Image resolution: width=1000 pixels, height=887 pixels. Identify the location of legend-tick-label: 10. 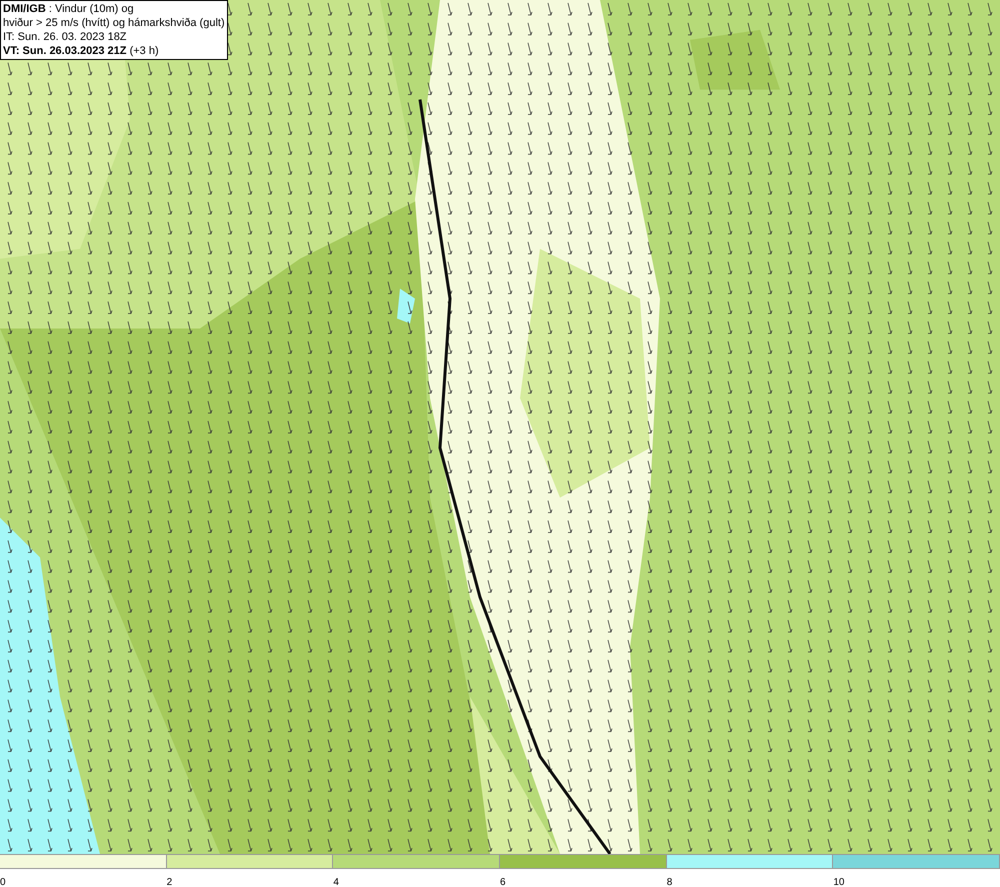
(838, 882).